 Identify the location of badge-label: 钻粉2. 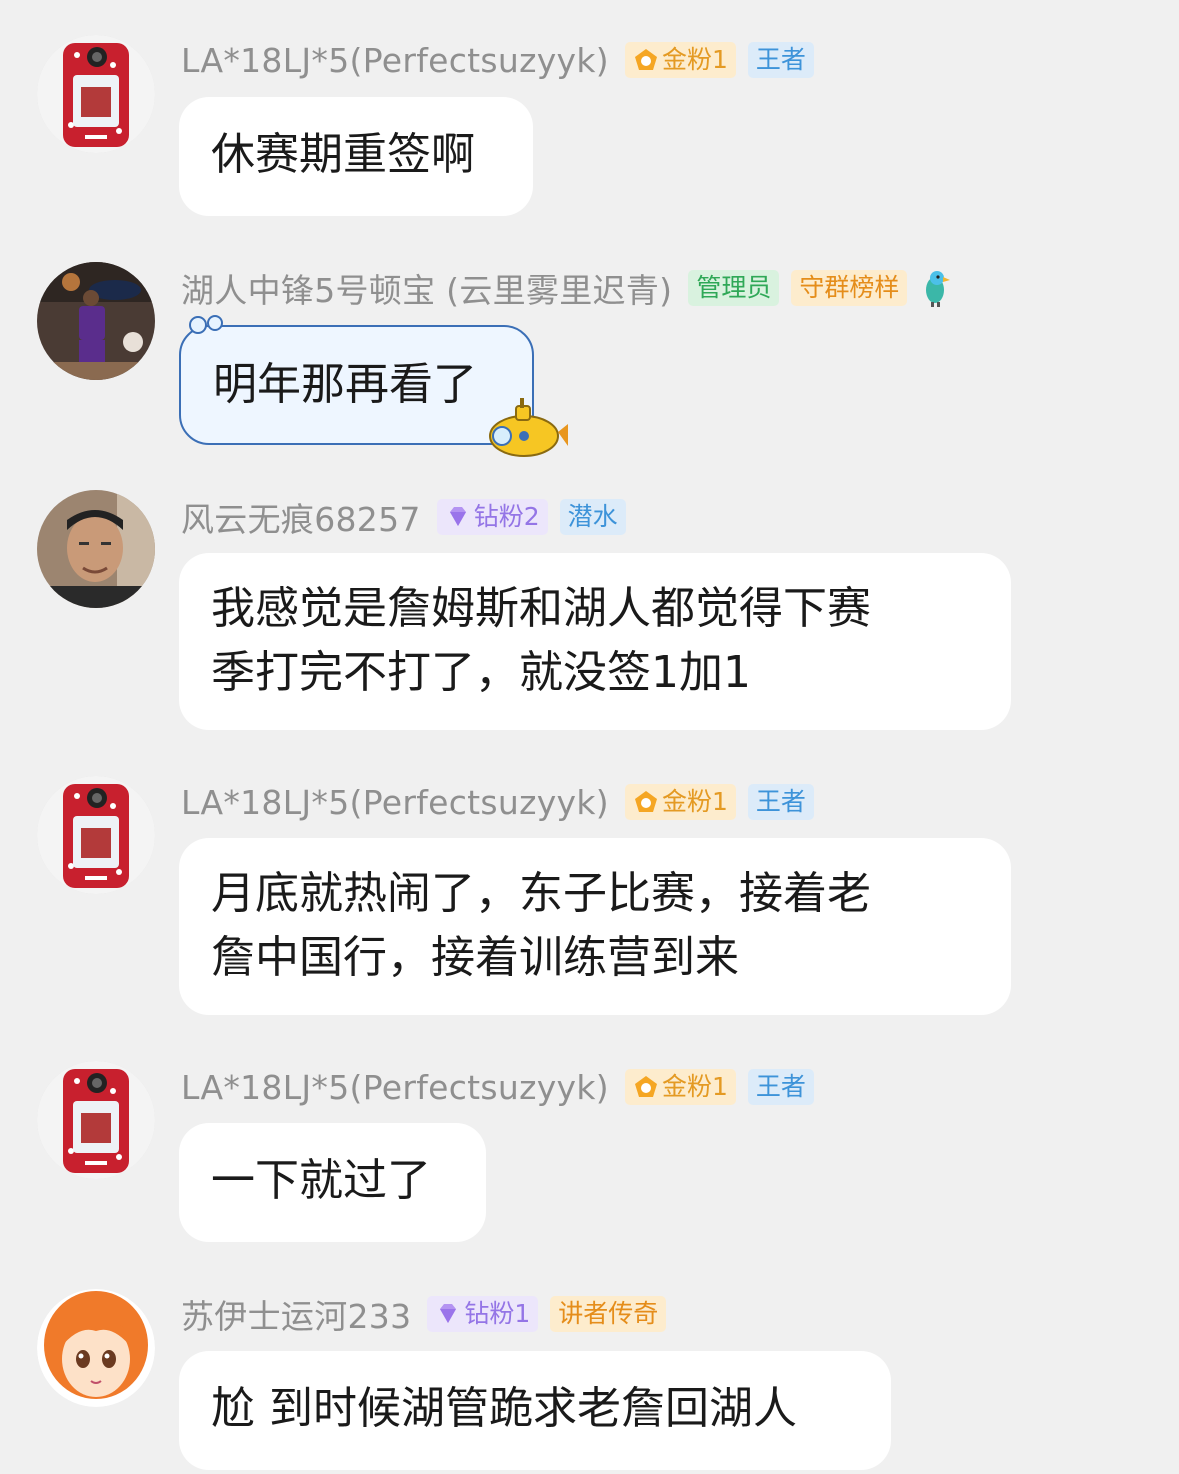
(506, 516).